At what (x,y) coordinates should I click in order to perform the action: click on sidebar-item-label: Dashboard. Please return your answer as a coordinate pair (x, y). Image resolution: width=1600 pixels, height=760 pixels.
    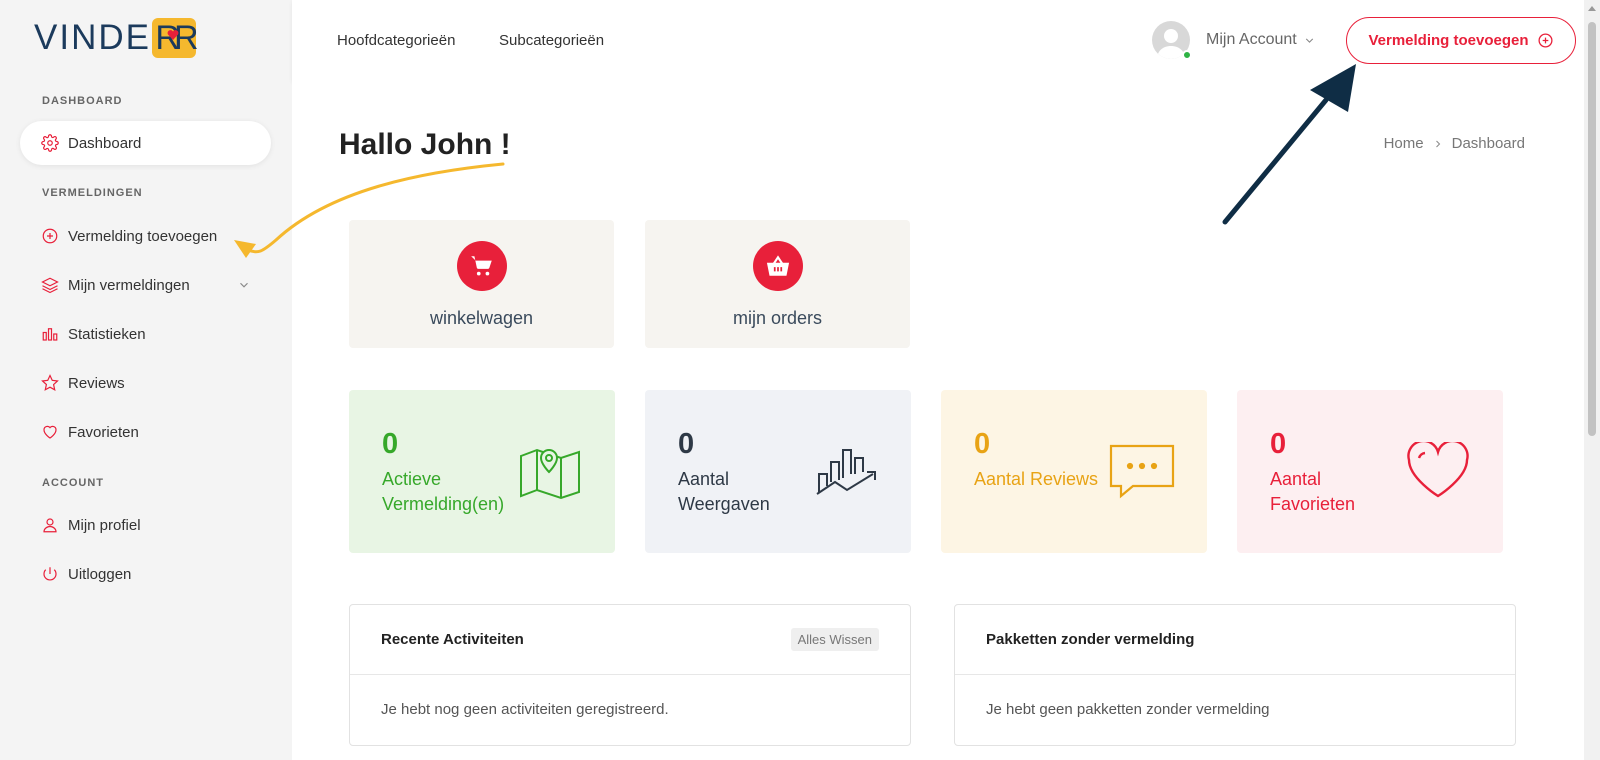
    Looking at the image, I should click on (105, 143).